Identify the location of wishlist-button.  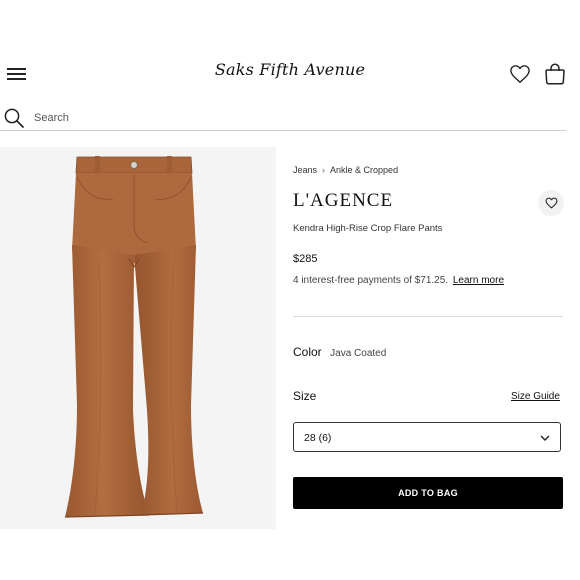
(520, 74).